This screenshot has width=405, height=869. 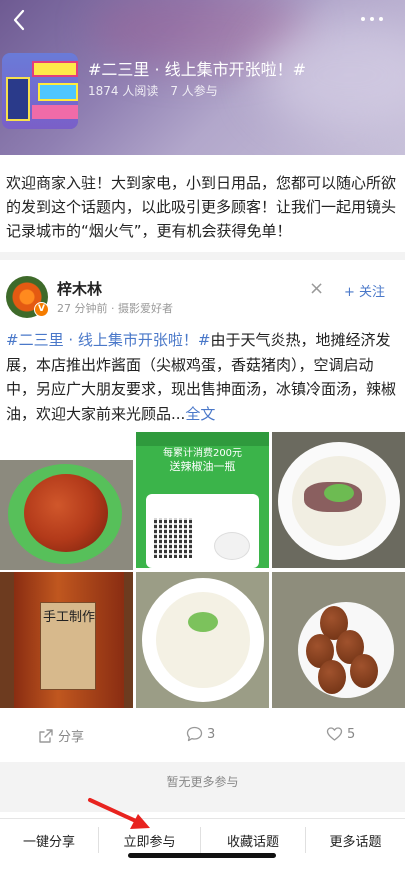 What do you see at coordinates (119, 813) in the screenshot?
I see `annotation-arrow-icon` at bounding box center [119, 813].